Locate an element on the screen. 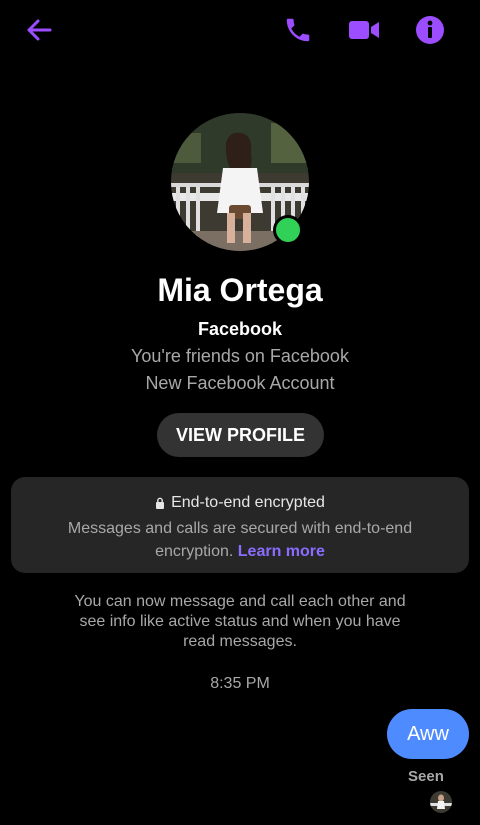 The width and height of the screenshot is (480, 825). view-profile-button: VIEW PROFILE is located at coordinates (240, 435).